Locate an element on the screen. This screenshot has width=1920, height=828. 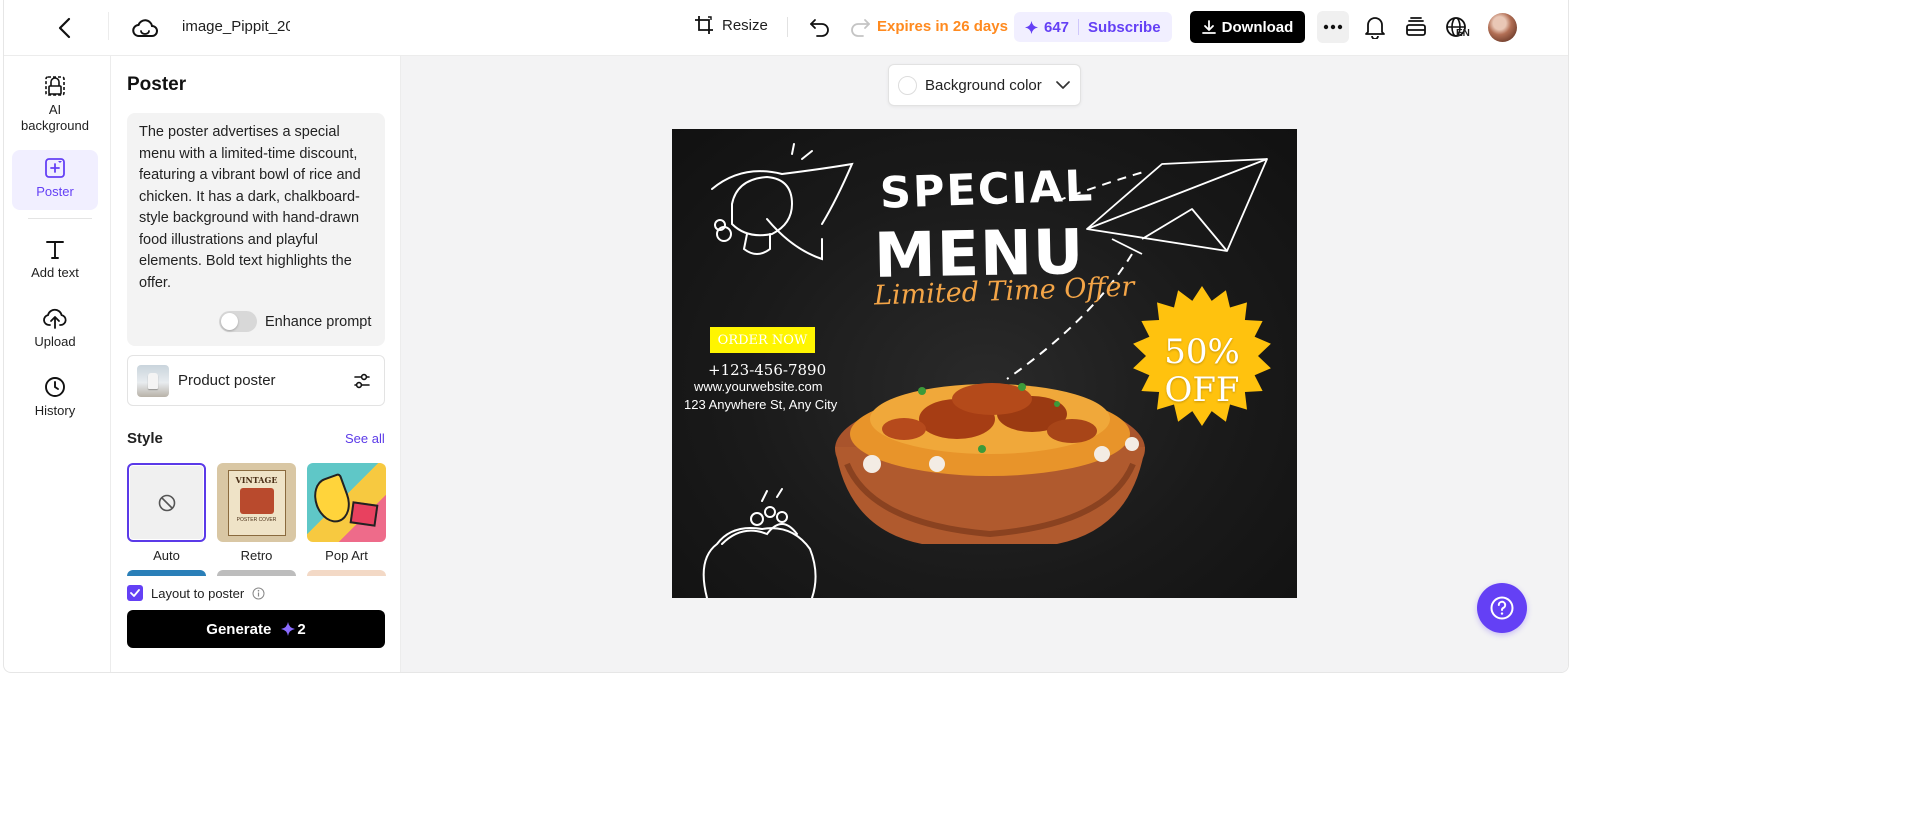
product-label: Product poster is located at coordinates (227, 380).